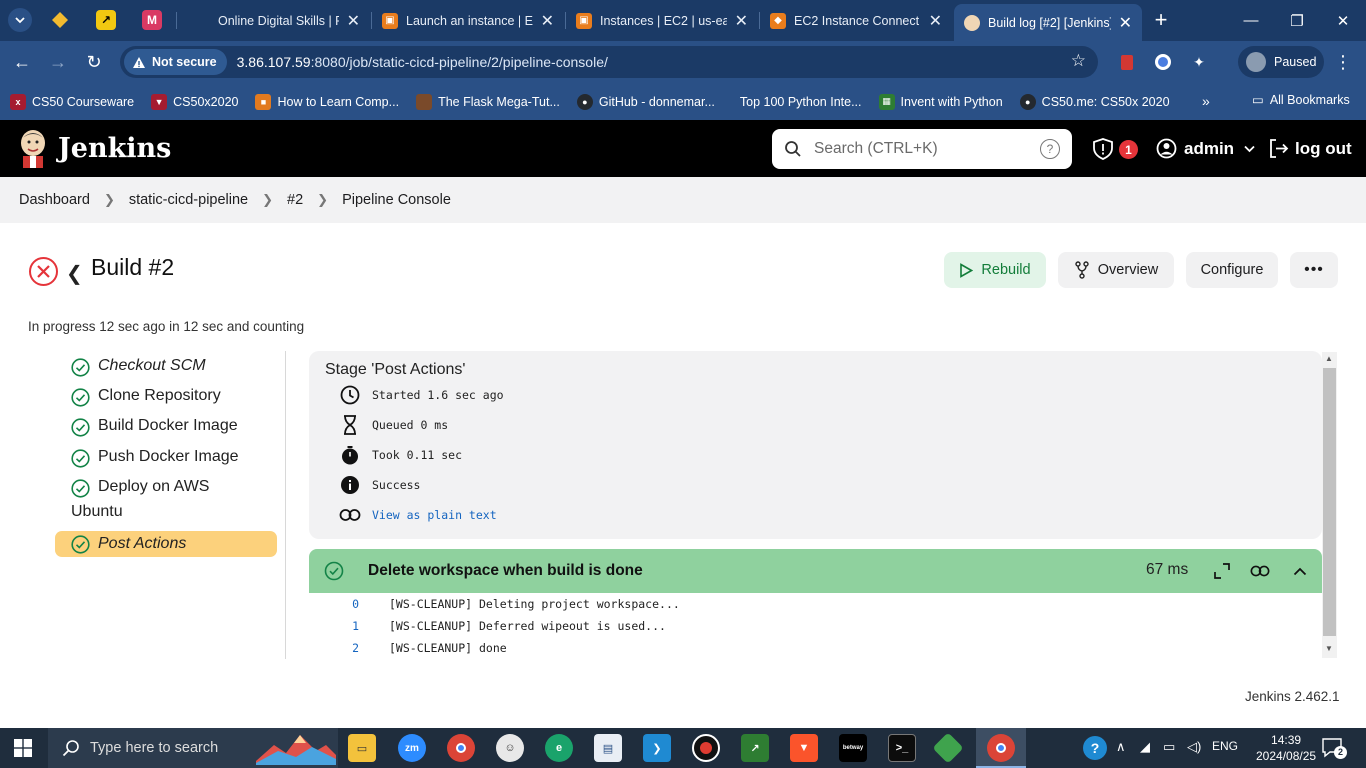  I want to click on forward-button: →, so click(58, 62).